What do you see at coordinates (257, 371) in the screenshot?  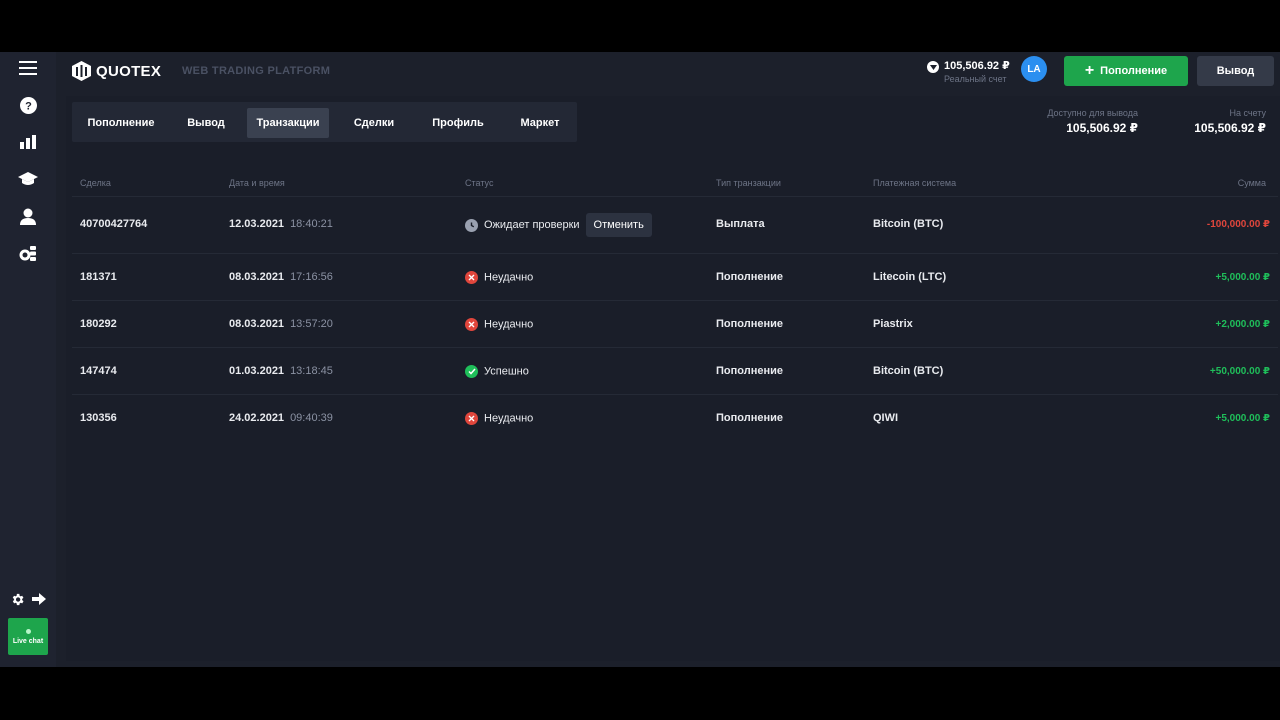 I see `transaction-date: 01.03.2021` at bounding box center [257, 371].